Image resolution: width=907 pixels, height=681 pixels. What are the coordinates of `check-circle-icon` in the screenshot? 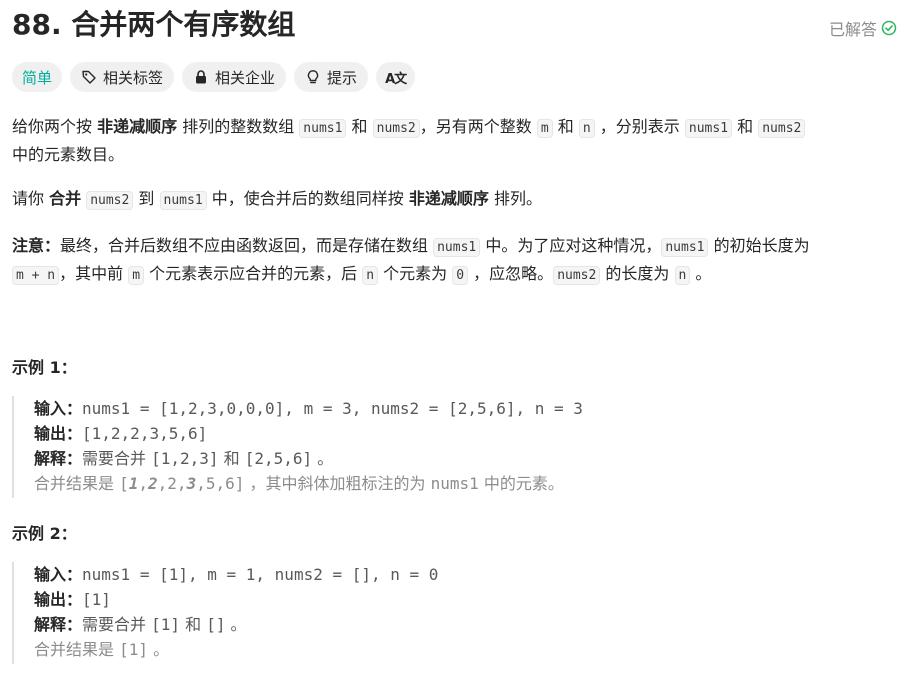 It's located at (889, 28).